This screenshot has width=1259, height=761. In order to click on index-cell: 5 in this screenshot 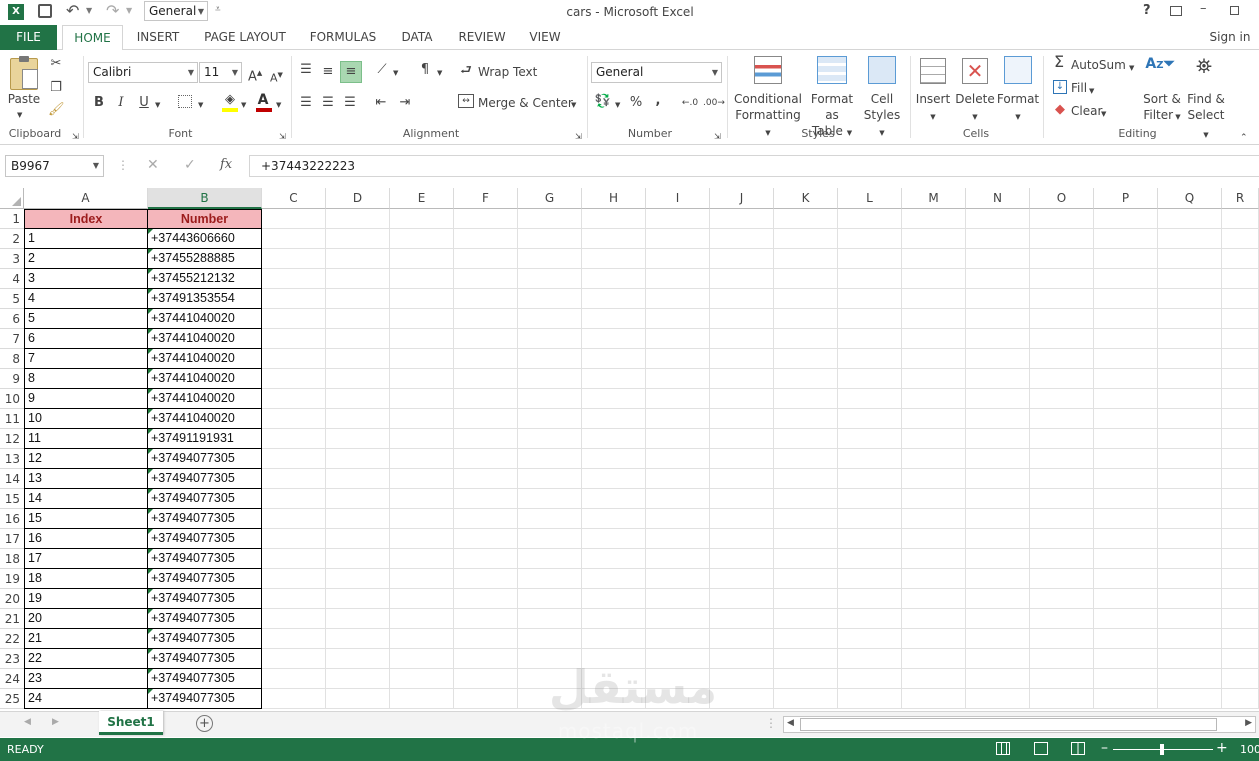, I will do `click(86, 319)`.